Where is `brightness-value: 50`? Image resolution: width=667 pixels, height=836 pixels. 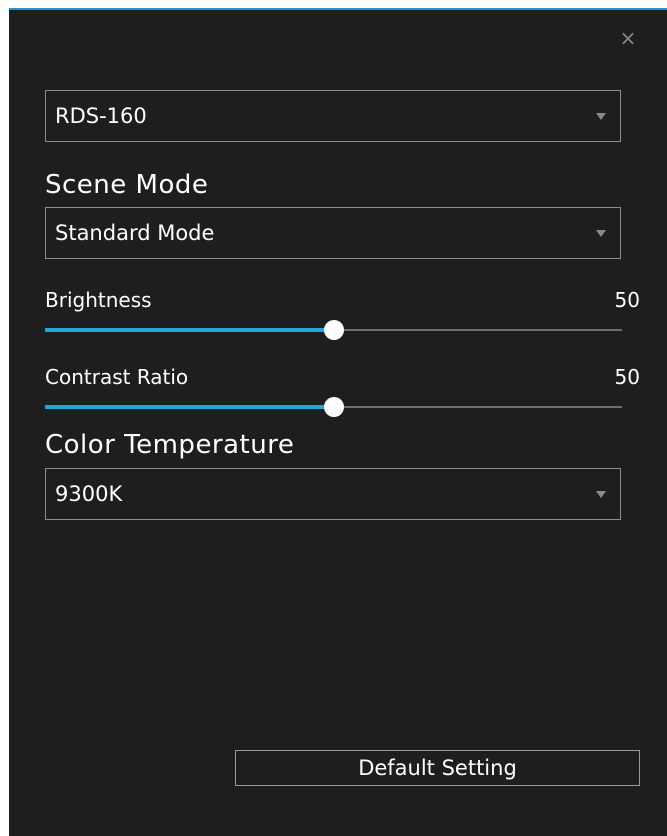 brightness-value: 50 is located at coordinates (627, 300).